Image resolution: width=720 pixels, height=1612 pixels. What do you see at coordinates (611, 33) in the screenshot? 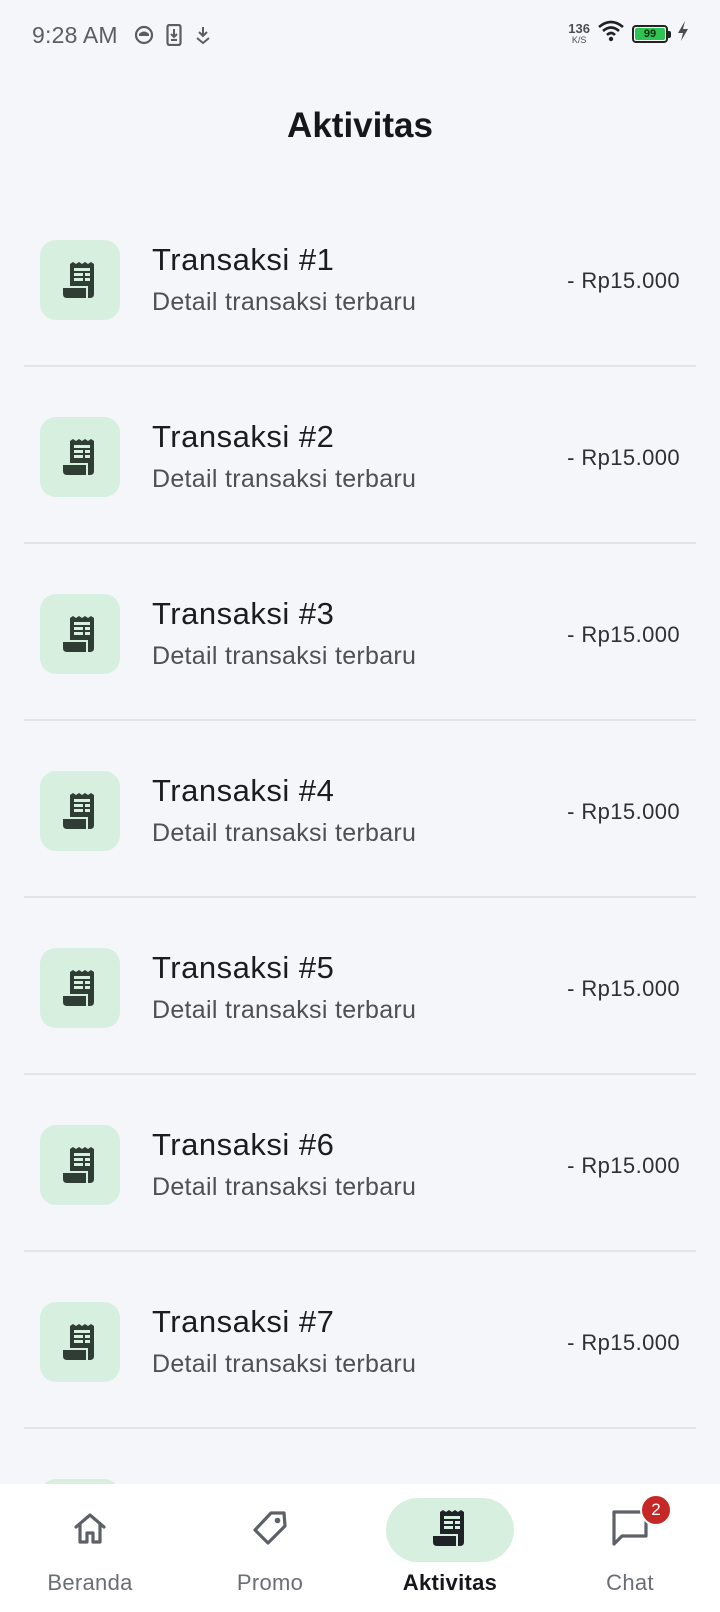
I see `wifi-icon` at bounding box center [611, 33].